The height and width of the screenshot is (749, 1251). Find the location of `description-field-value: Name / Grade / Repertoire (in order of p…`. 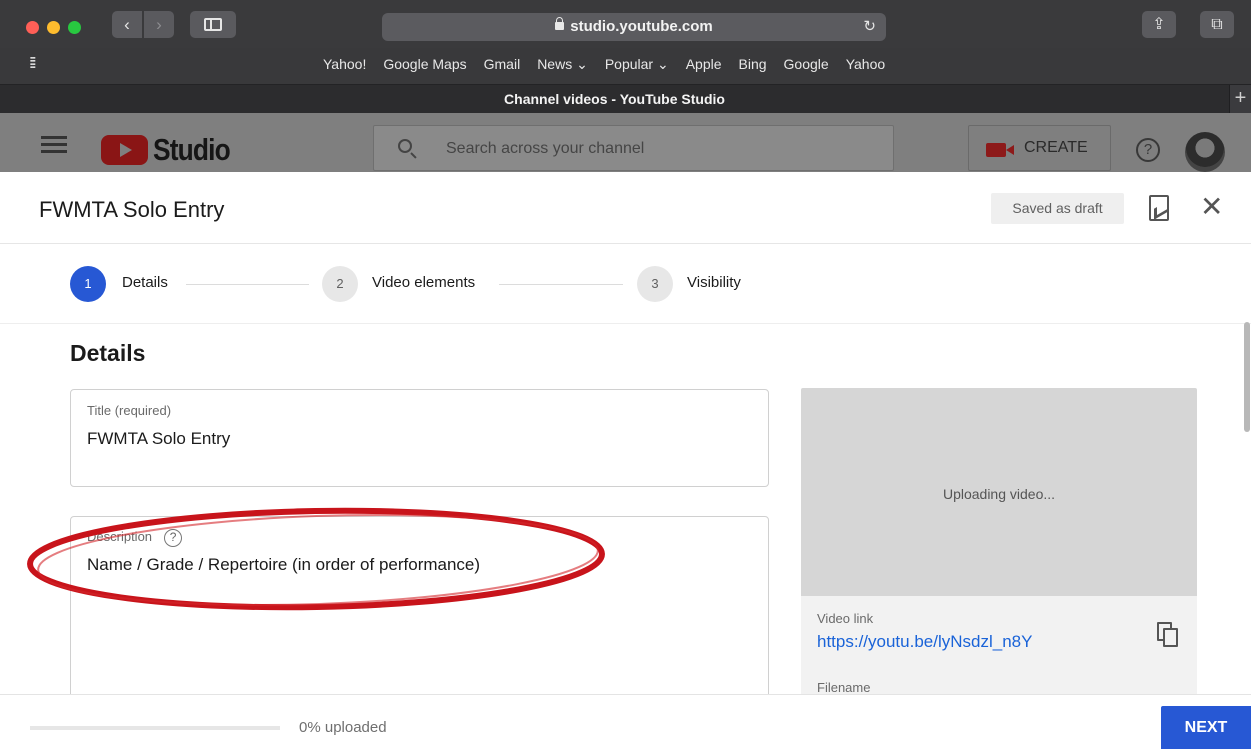

description-field-value: Name / Grade / Repertoire (in order of p… is located at coordinates (283, 565).